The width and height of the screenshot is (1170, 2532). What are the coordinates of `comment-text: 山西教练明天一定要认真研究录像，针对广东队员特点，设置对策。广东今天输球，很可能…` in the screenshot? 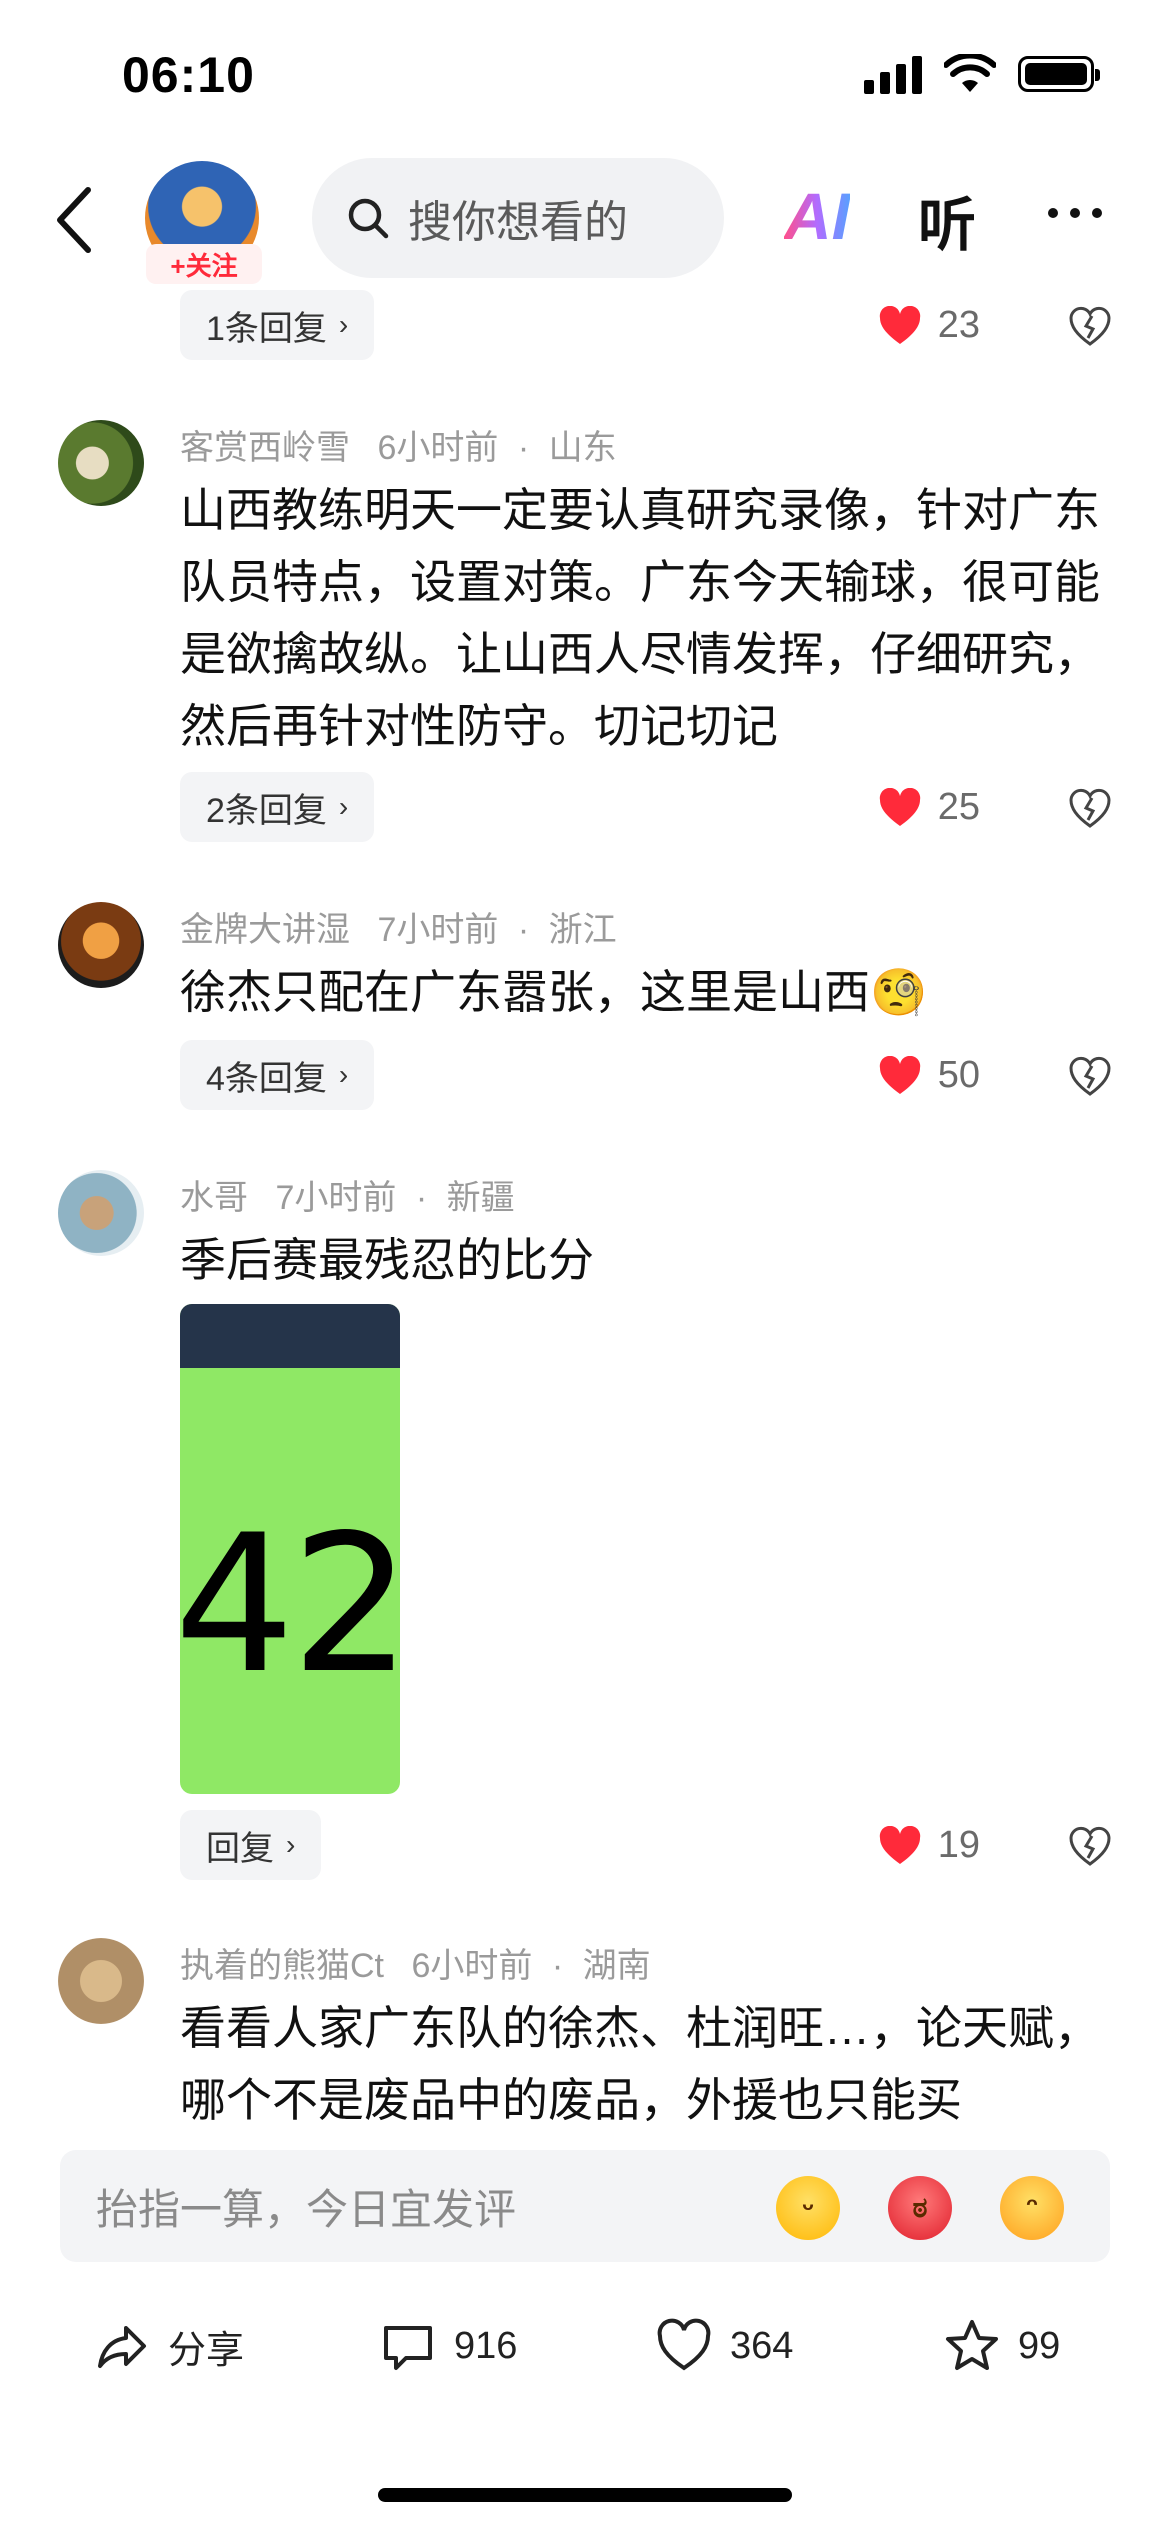 It's located at (640, 618).